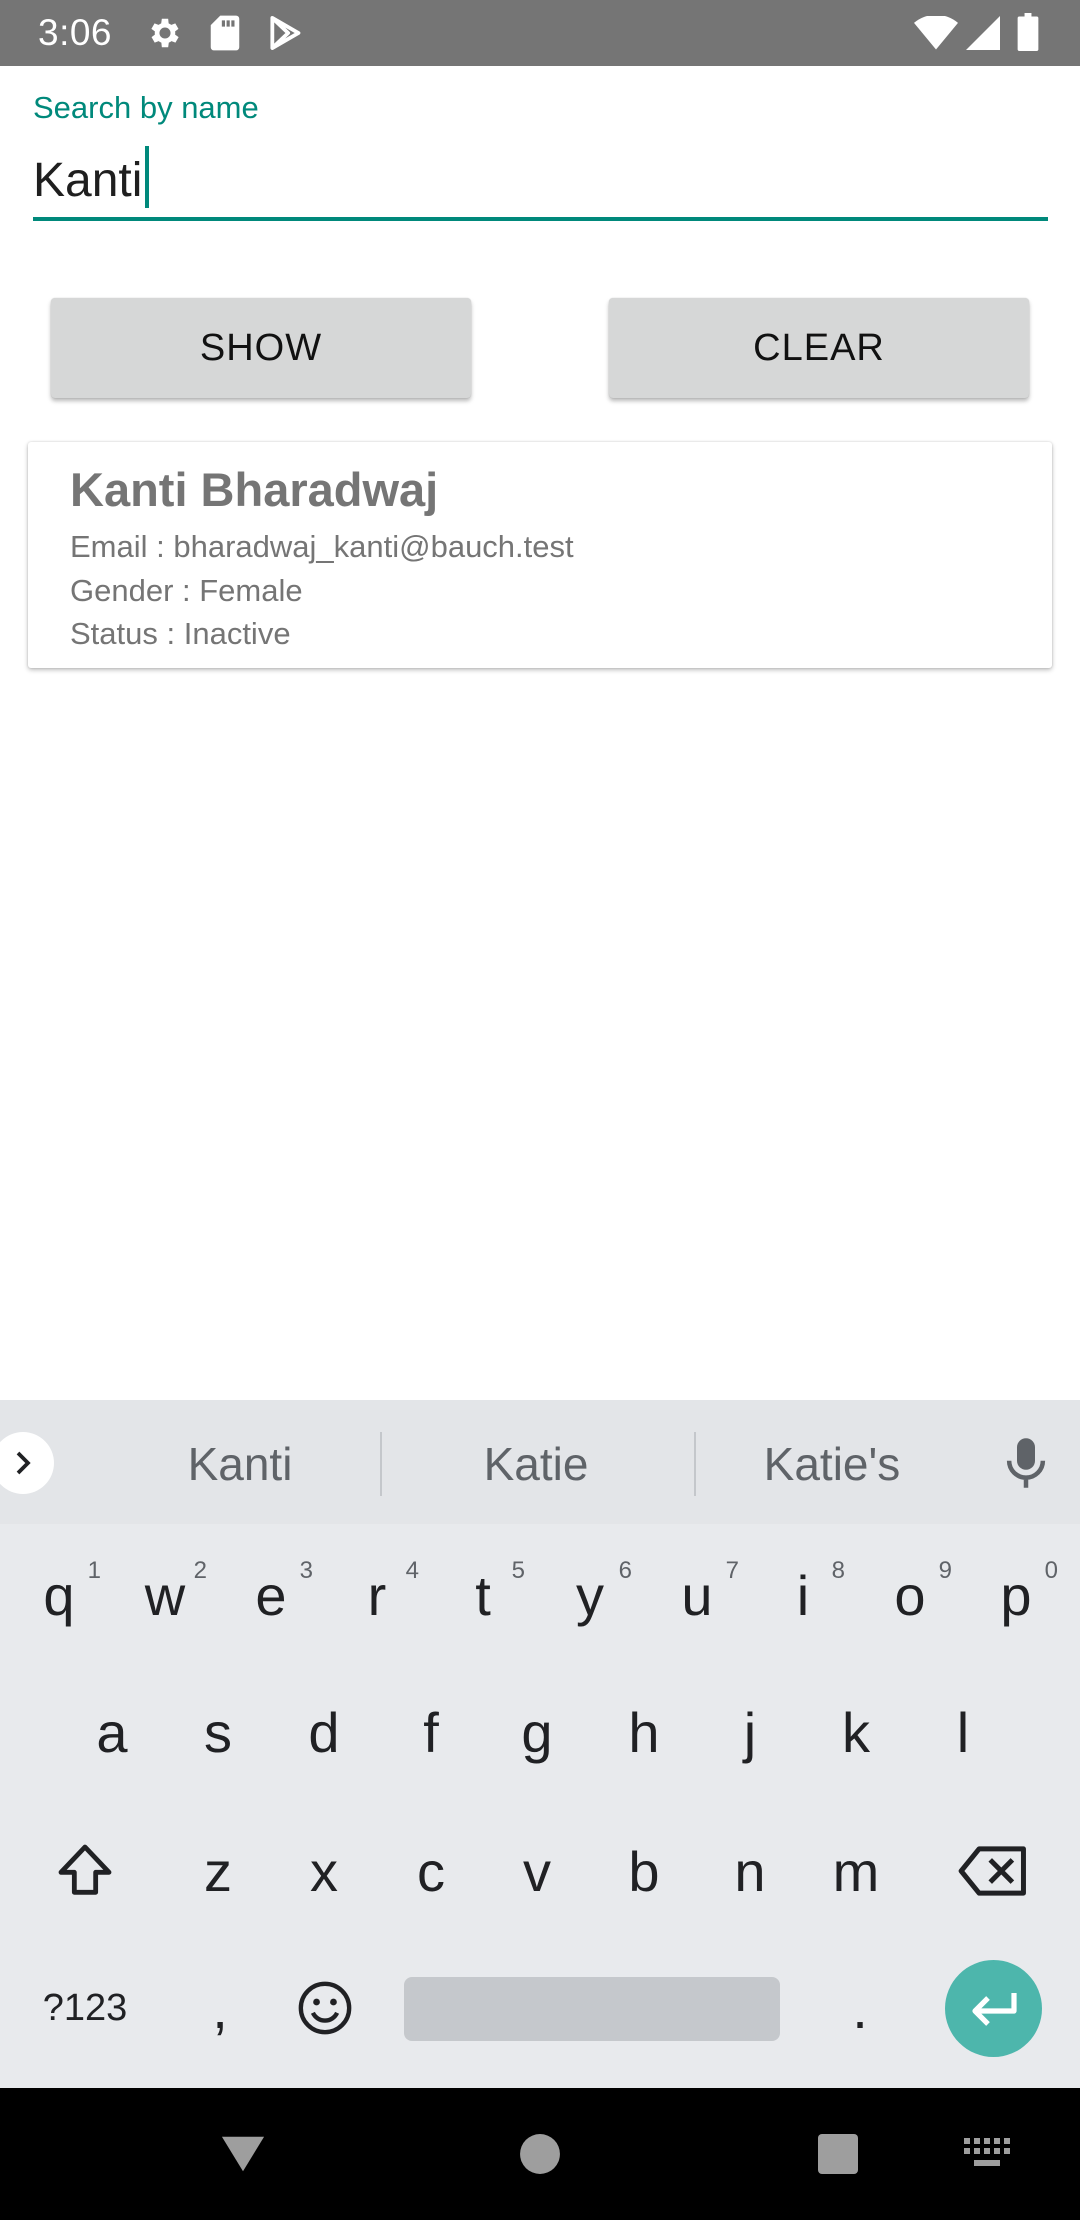 This screenshot has height=2220, width=1080. I want to click on backspace-icon, so click(992, 1871).